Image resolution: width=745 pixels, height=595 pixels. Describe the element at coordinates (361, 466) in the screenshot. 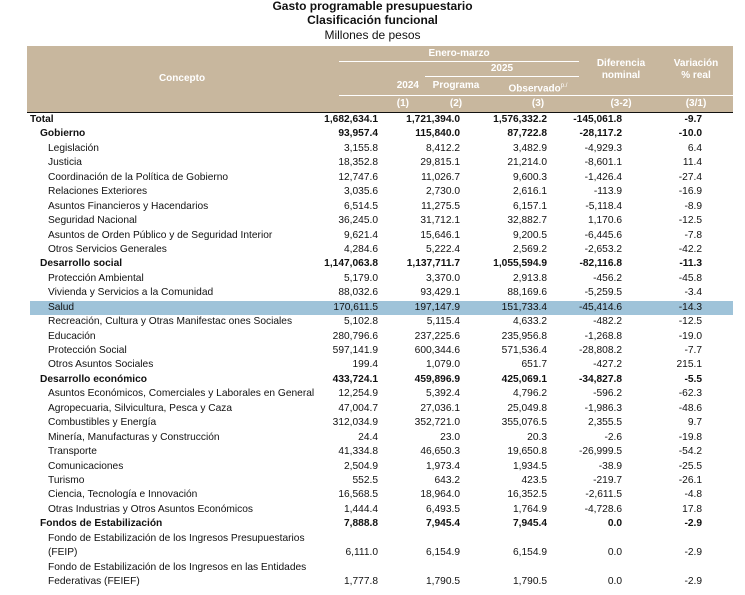

I see `cell-col-2024: 2,504.9` at that location.